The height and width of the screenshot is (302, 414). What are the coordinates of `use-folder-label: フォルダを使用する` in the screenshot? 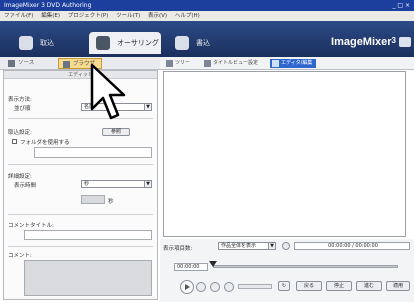 It's located at (45, 143).